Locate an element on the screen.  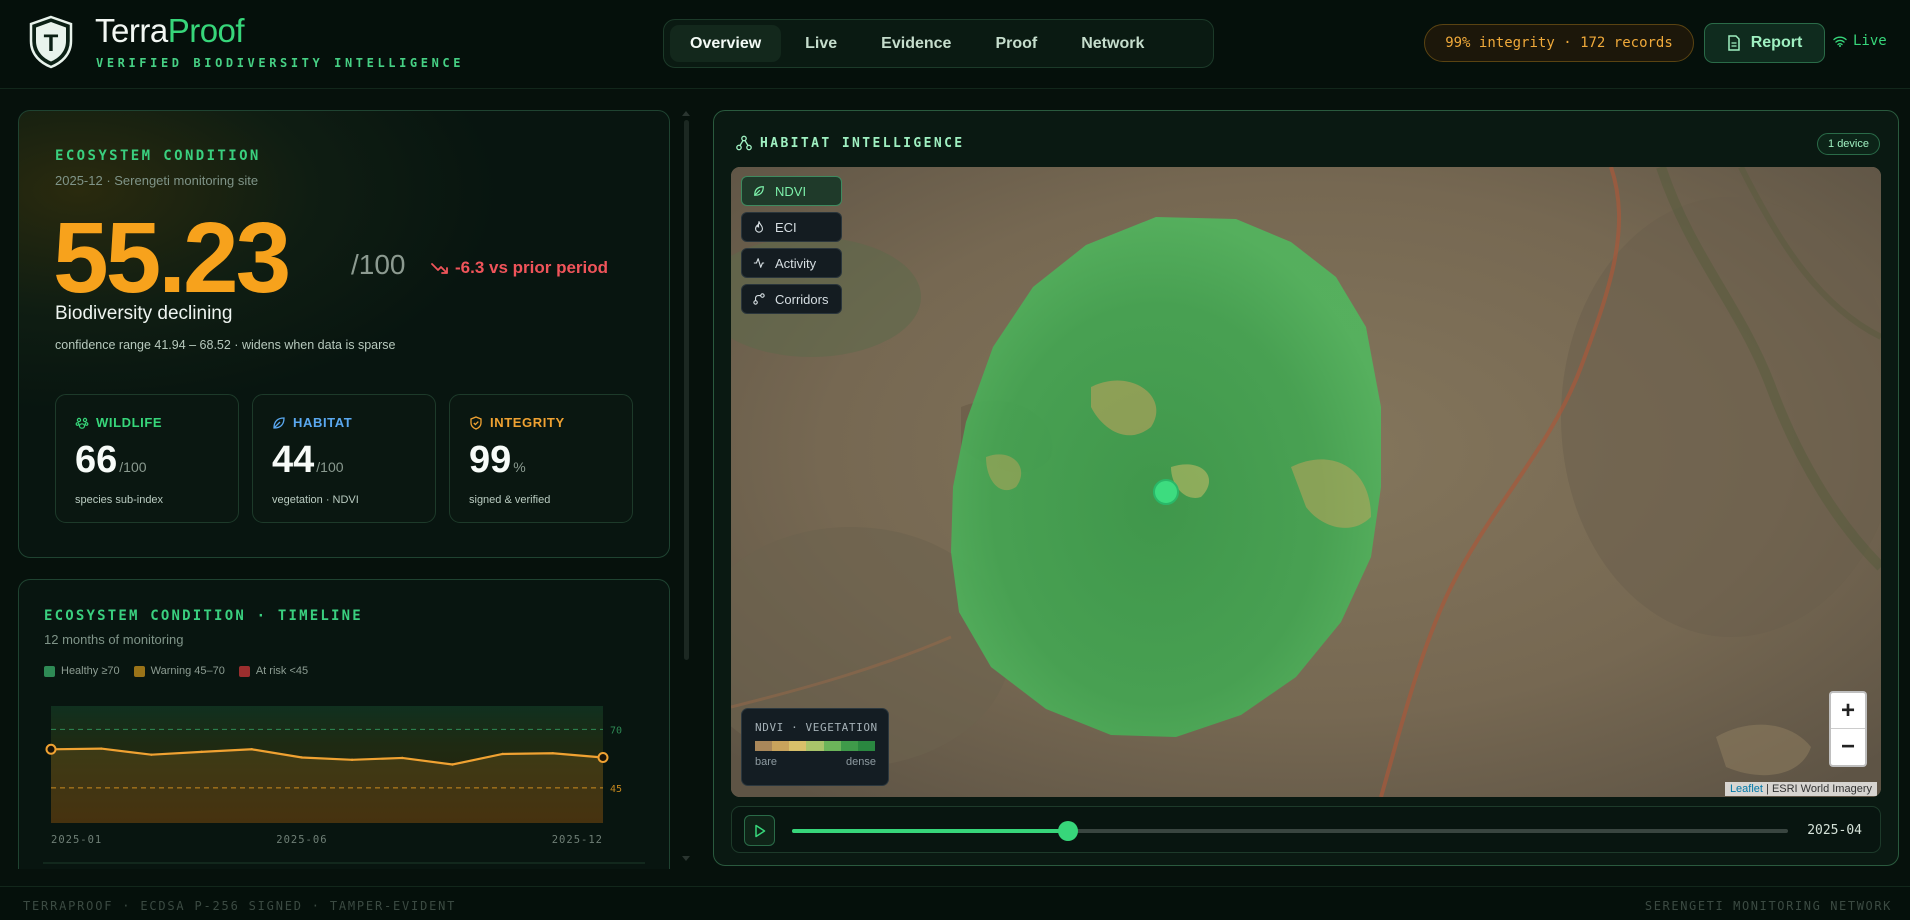
layer-eci-button: ECI is located at coordinates (791, 227).